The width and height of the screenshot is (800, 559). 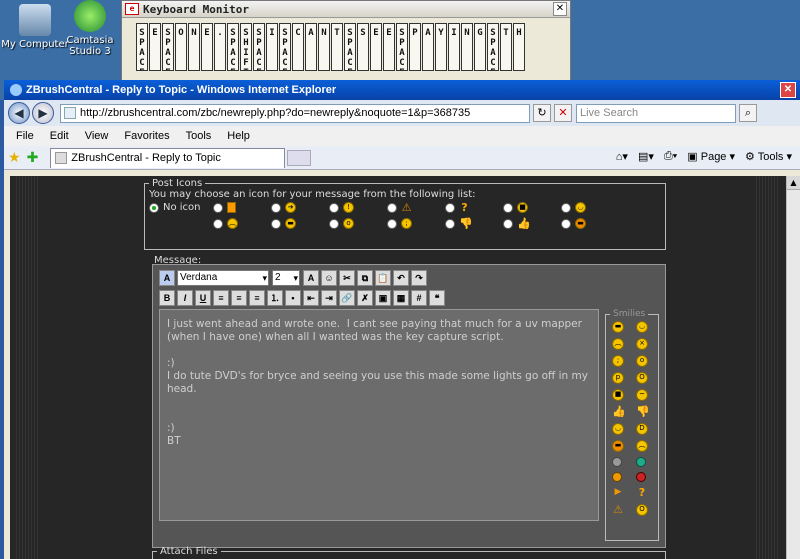 I want to click on post-icon-shocked: o, so click(x=341, y=223).